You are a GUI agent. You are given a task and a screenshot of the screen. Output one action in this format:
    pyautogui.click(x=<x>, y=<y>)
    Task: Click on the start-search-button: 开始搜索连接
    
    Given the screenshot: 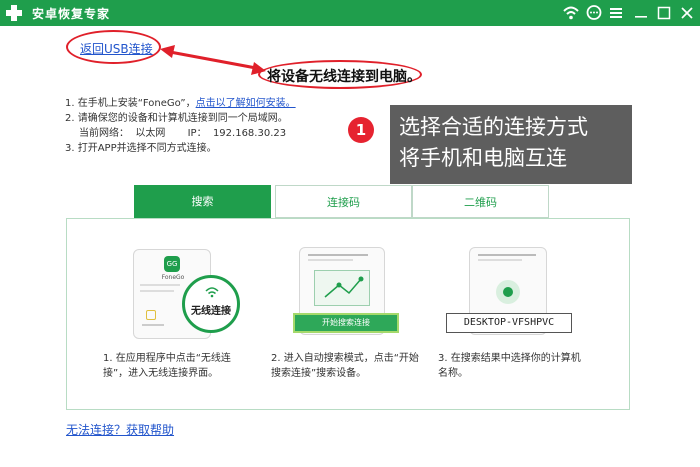 What is the action you would take?
    pyautogui.click(x=346, y=323)
    